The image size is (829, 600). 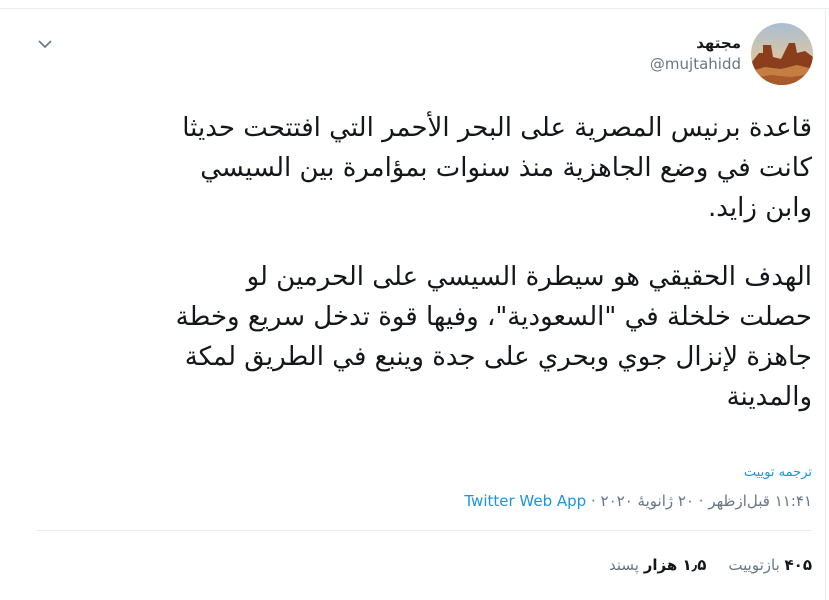 I want to click on stats-divider, so click(x=424, y=530).